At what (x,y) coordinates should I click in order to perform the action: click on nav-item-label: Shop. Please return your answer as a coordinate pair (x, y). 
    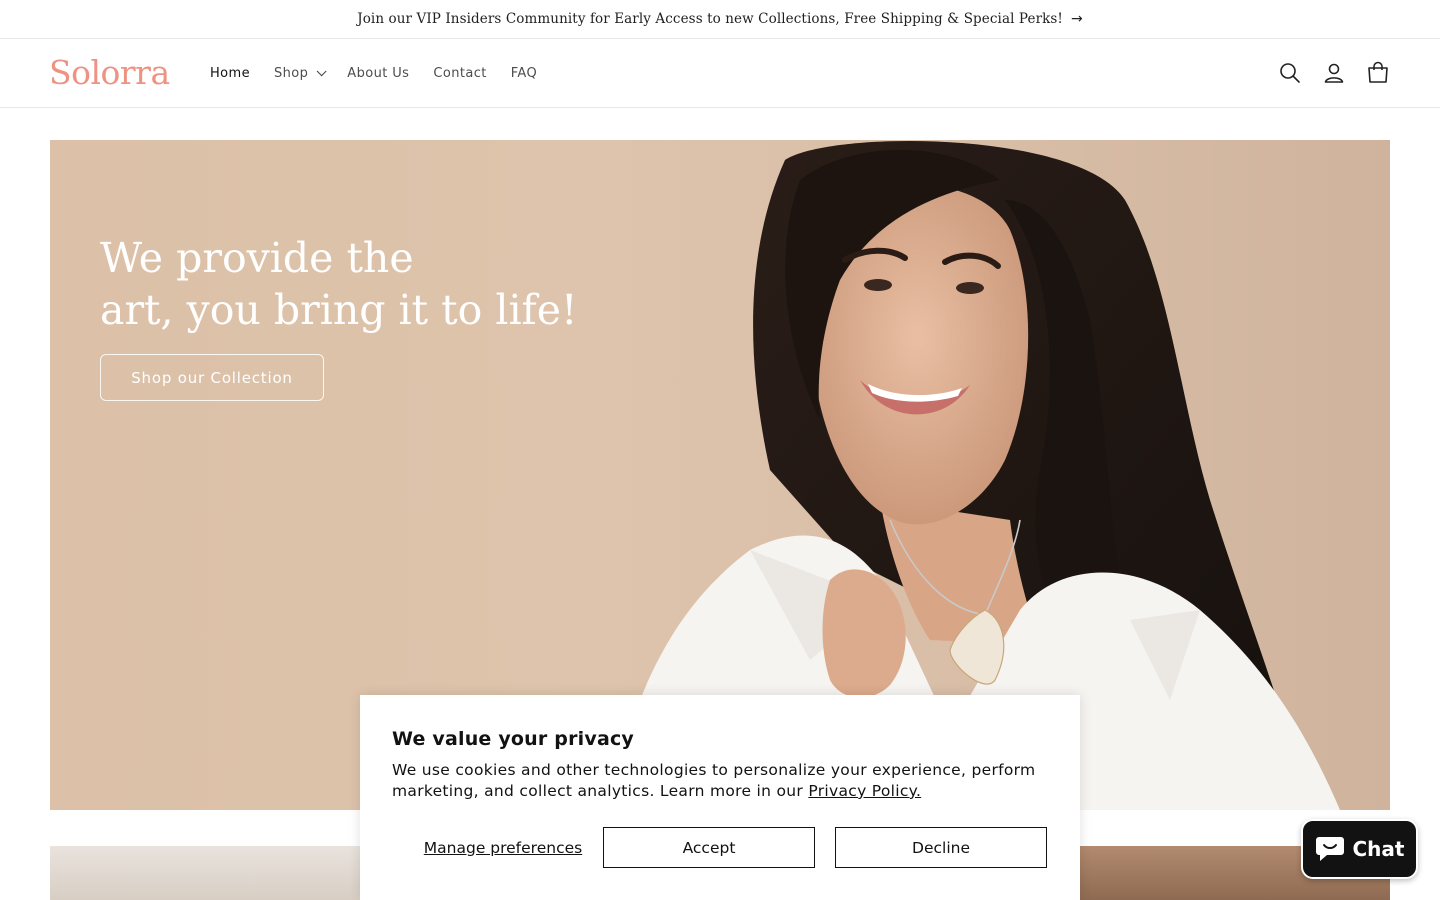
    Looking at the image, I should click on (291, 73).